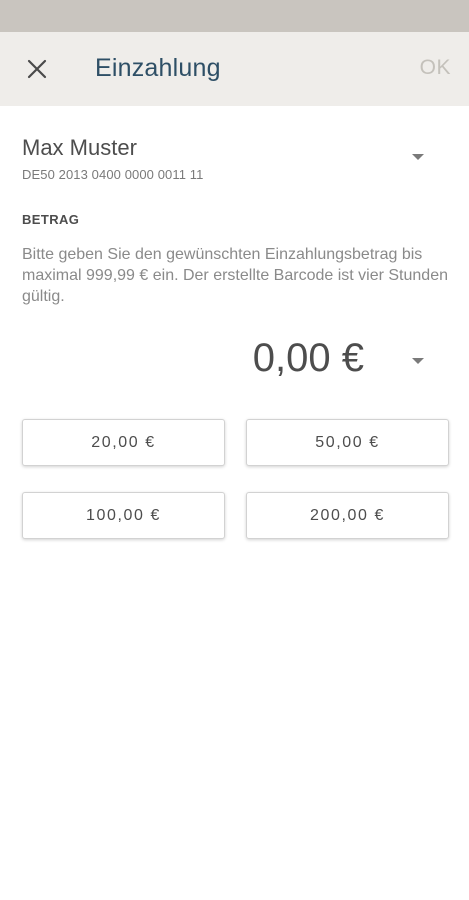  Describe the element at coordinates (234, 160) in the screenshot. I see `account-selector: Max Muster DE50 2013 0400 0000 0011 11` at that location.